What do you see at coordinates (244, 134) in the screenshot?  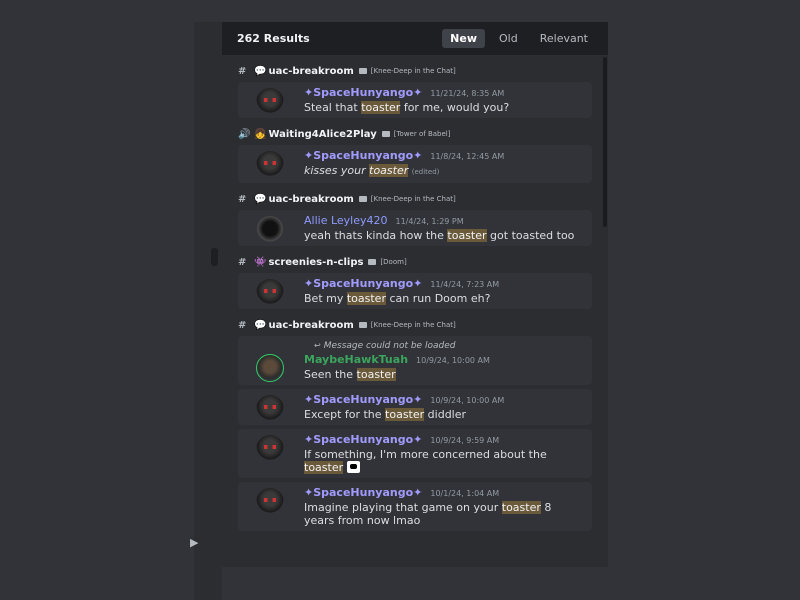 I see `speaker-icon: 🔊` at bounding box center [244, 134].